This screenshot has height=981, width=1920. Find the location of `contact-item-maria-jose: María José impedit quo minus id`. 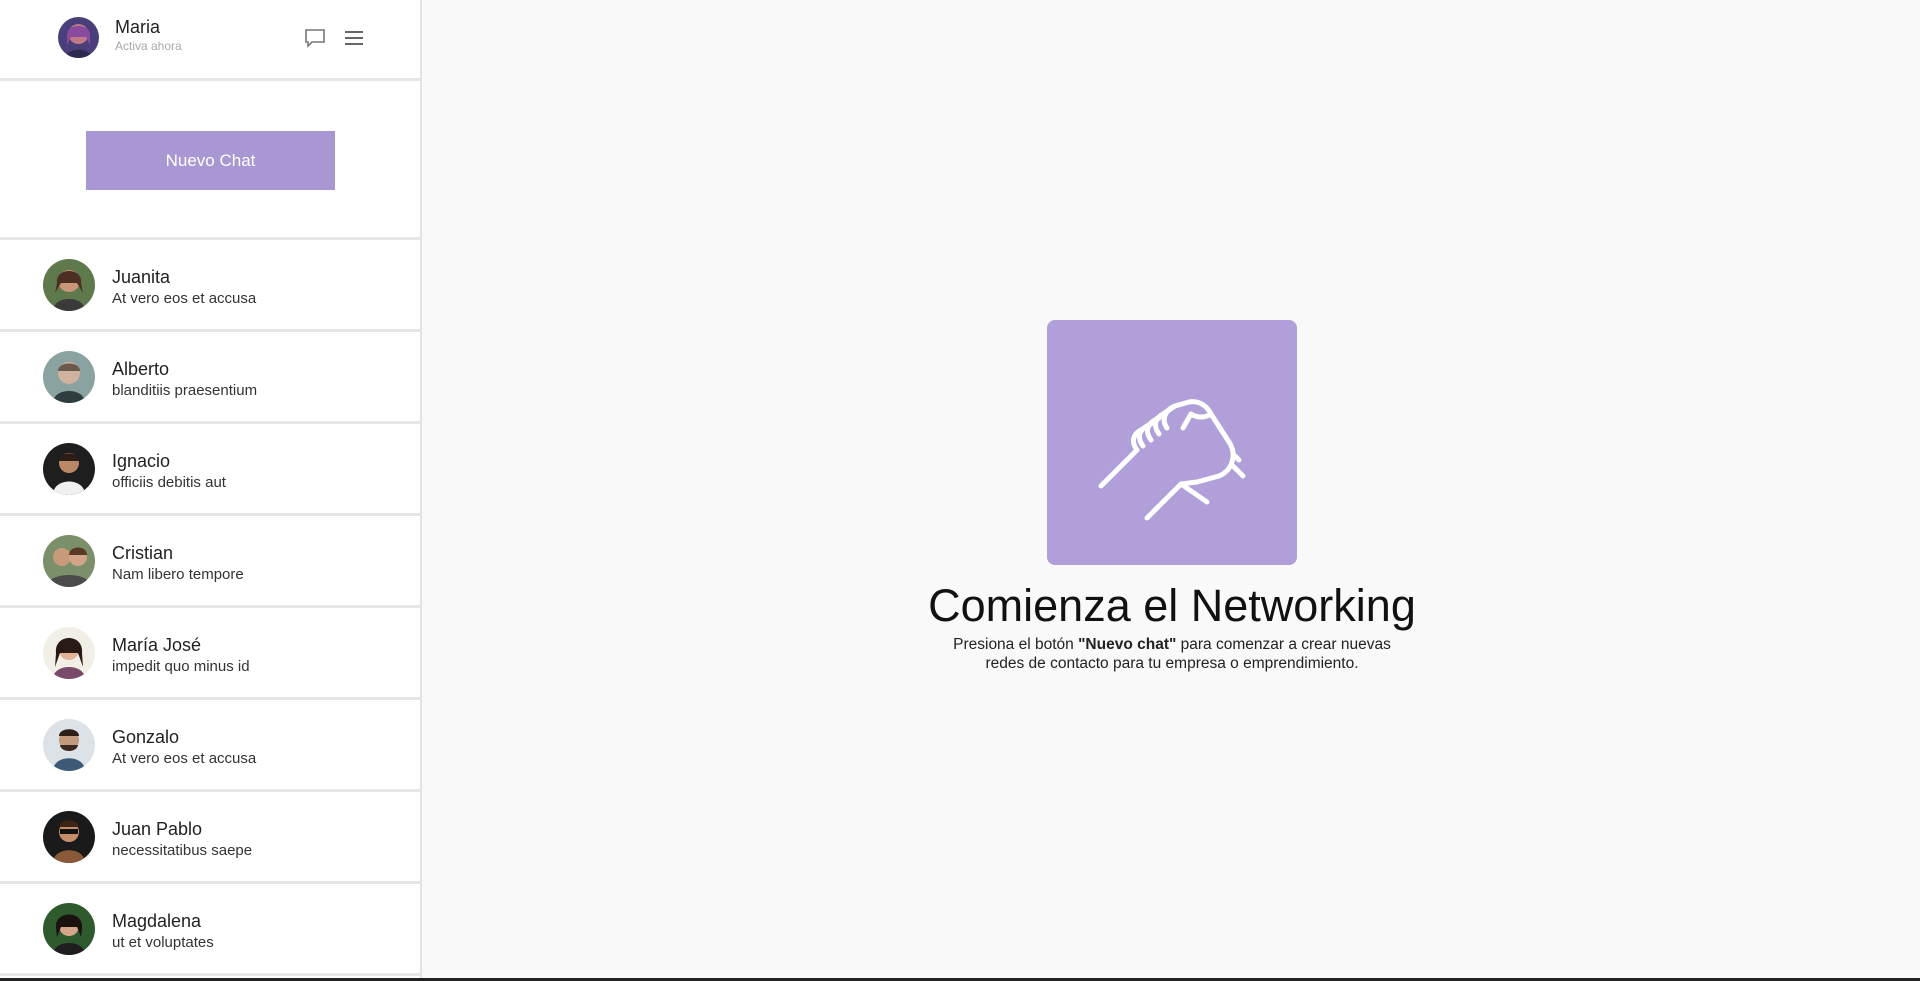

contact-item-maria-jose: María José impedit quo minus id is located at coordinates (210, 654).